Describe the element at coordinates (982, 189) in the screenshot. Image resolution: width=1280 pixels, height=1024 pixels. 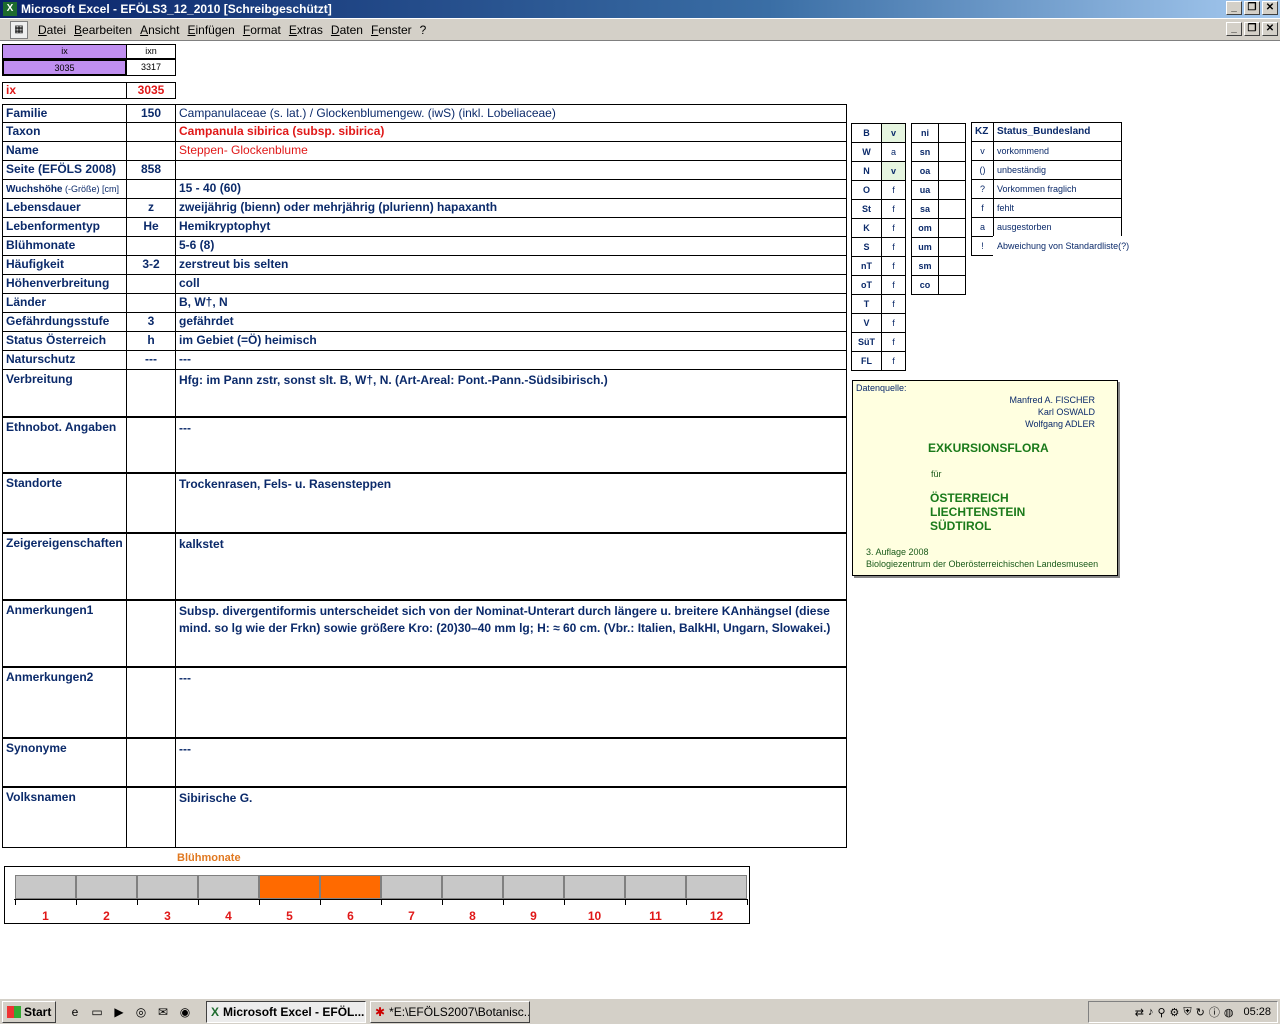
I see `legend-key: ?` at that location.